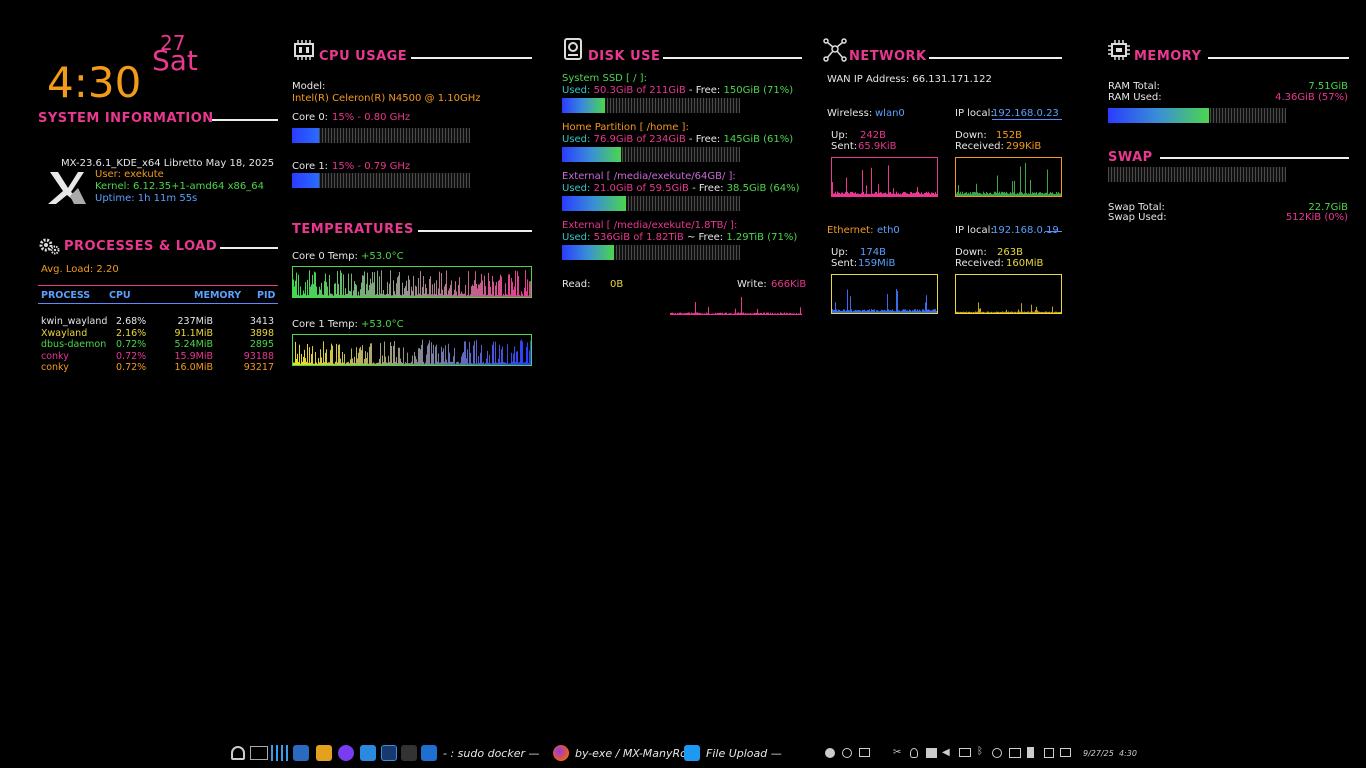 This screenshot has height=768, width=1366. Describe the element at coordinates (74, 321) in the screenshot. I see `process-name: kwin_wayland` at that location.